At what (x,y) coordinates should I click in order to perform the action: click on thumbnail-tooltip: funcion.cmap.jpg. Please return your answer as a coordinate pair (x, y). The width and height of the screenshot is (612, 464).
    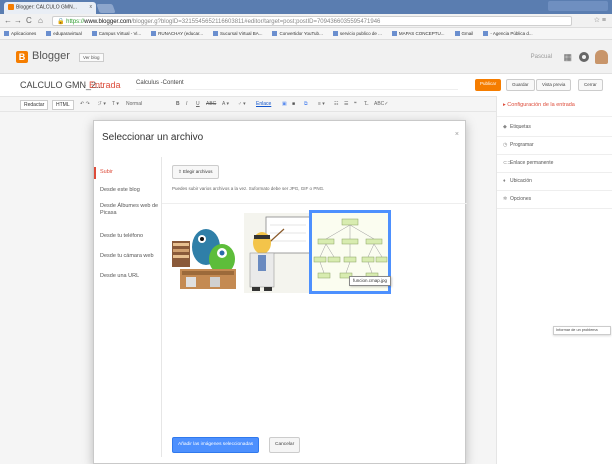
    Looking at the image, I should click on (370, 281).